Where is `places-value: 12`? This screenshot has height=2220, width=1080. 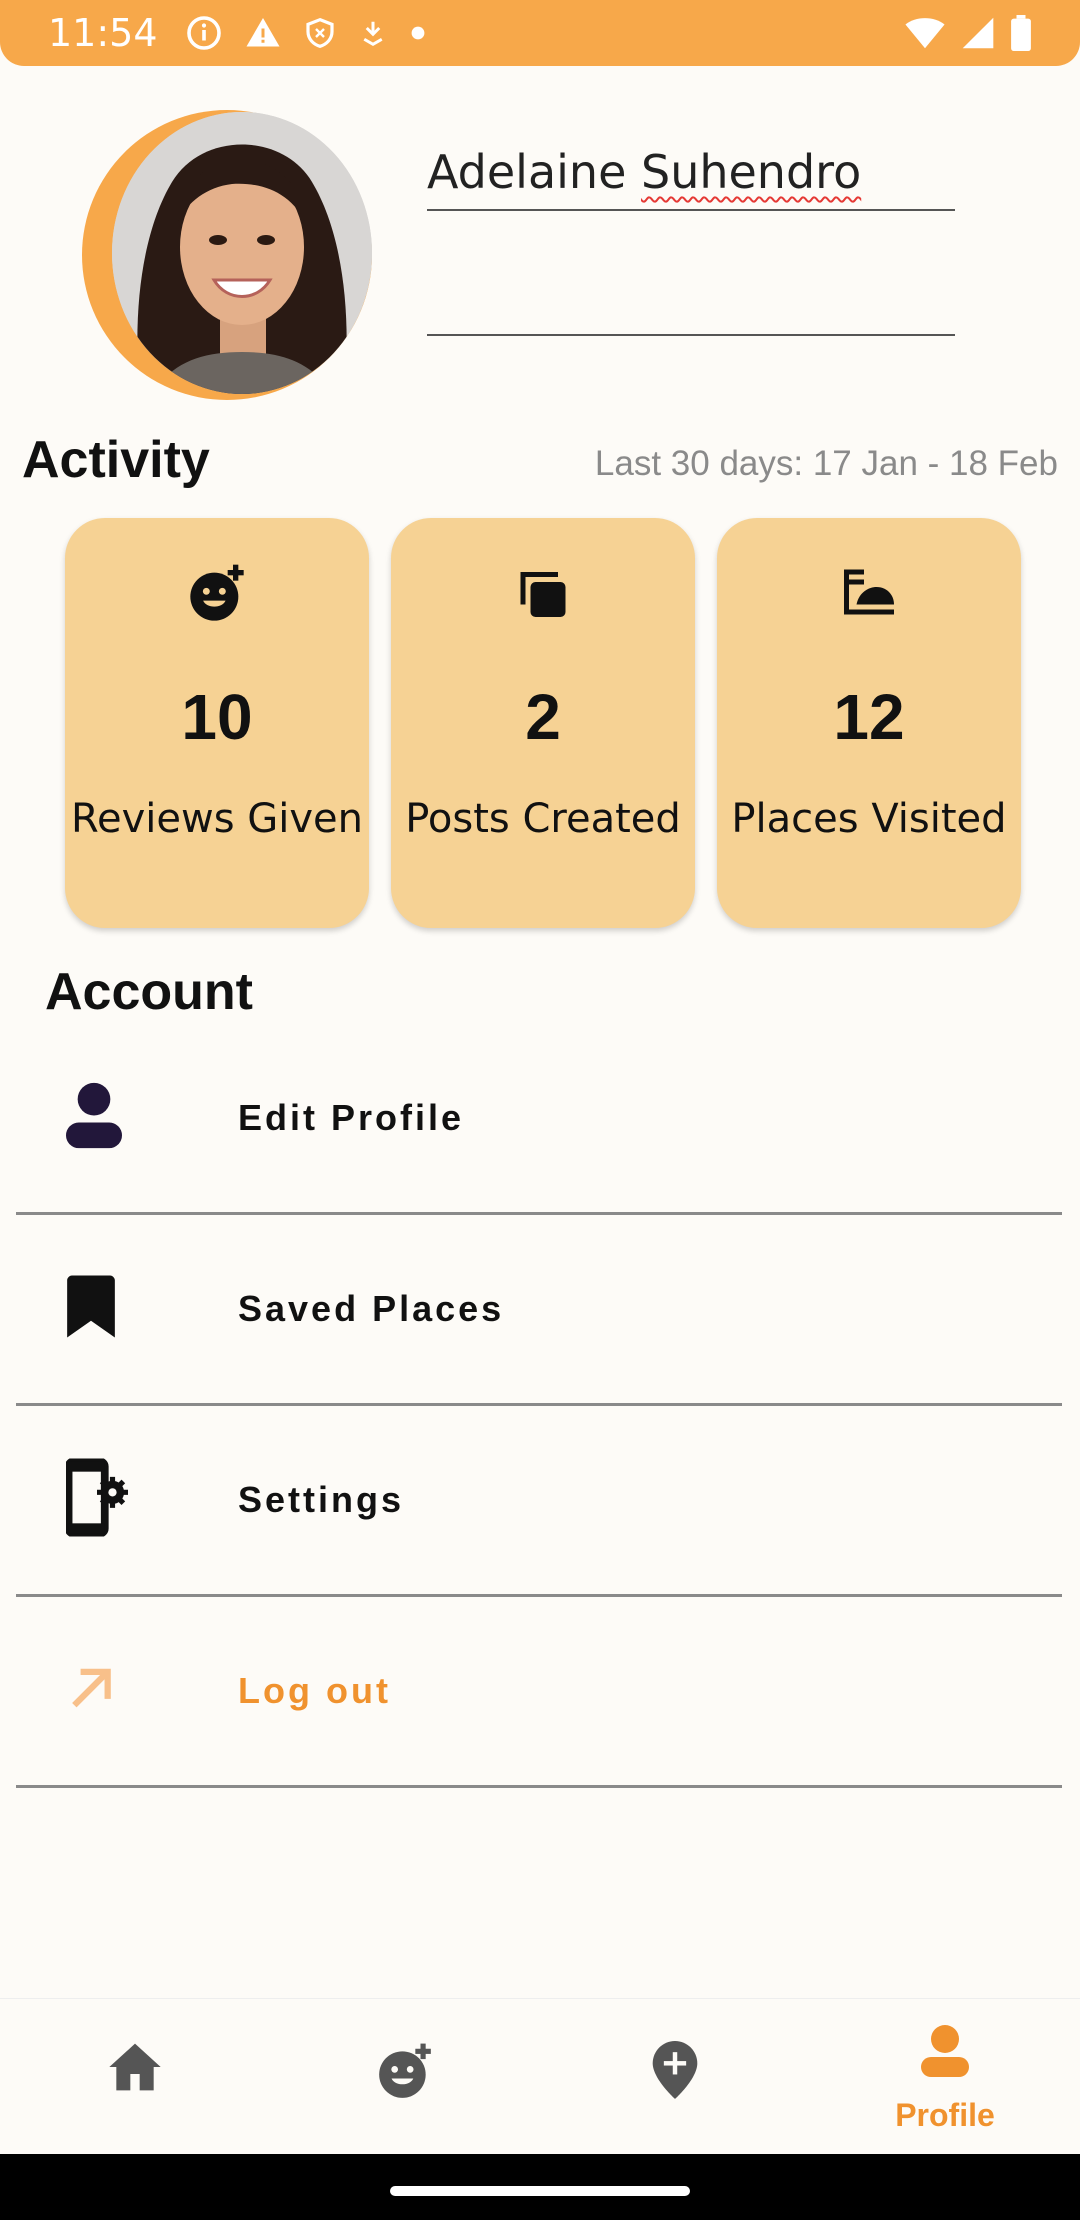
places-value: 12 is located at coordinates (869, 717).